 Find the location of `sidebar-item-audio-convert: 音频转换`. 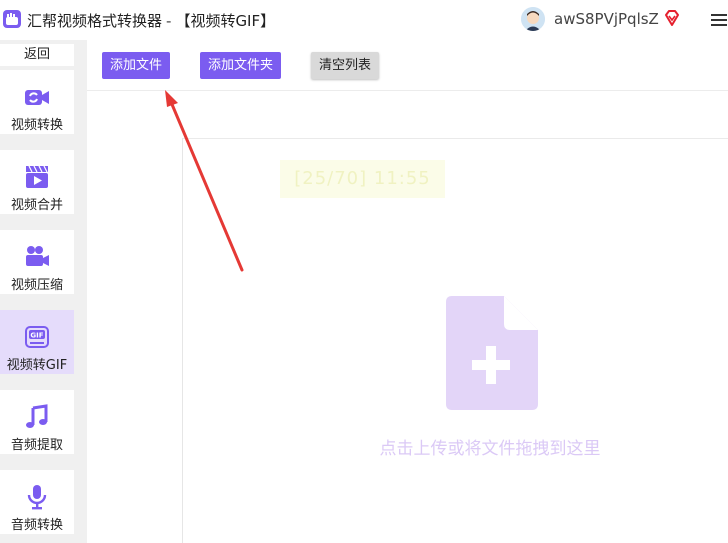

sidebar-item-audio-convert: 音频转换 is located at coordinates (37, 502).